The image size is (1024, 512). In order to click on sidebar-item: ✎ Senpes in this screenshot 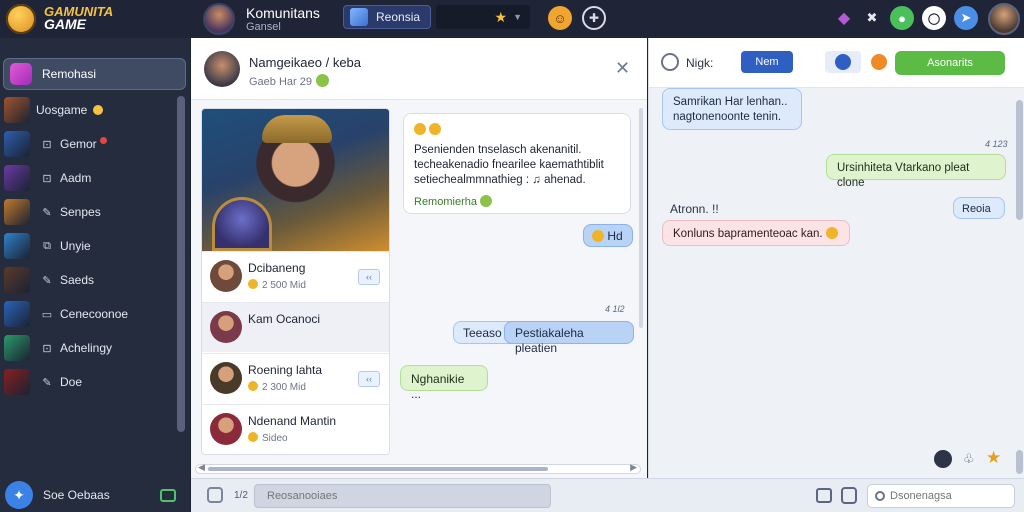, I will do `click(88, 212)`.